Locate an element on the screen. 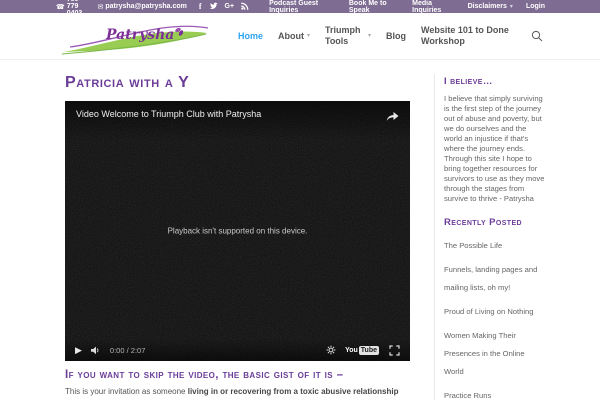 Image resolution: width=600 pixels, height=400 pixels. topbar-item-podcast: Podcast Guest Inquiries is located at coordinates (302, 7).